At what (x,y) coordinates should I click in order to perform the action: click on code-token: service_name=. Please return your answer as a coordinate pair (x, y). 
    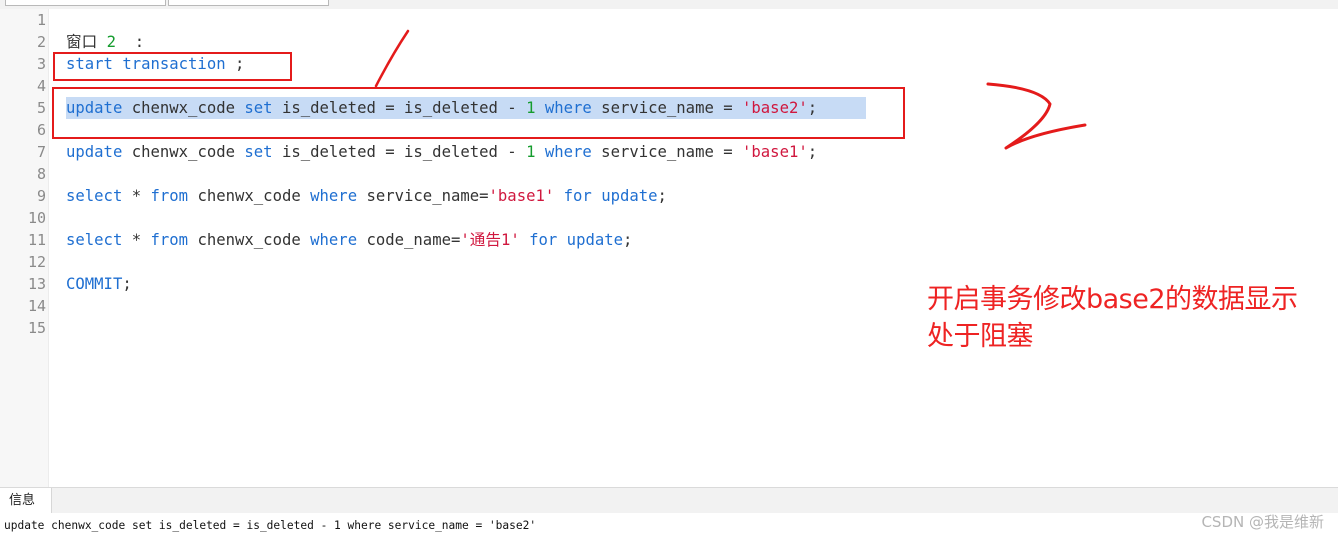
    Looking at the image, I should click on (423, 196).